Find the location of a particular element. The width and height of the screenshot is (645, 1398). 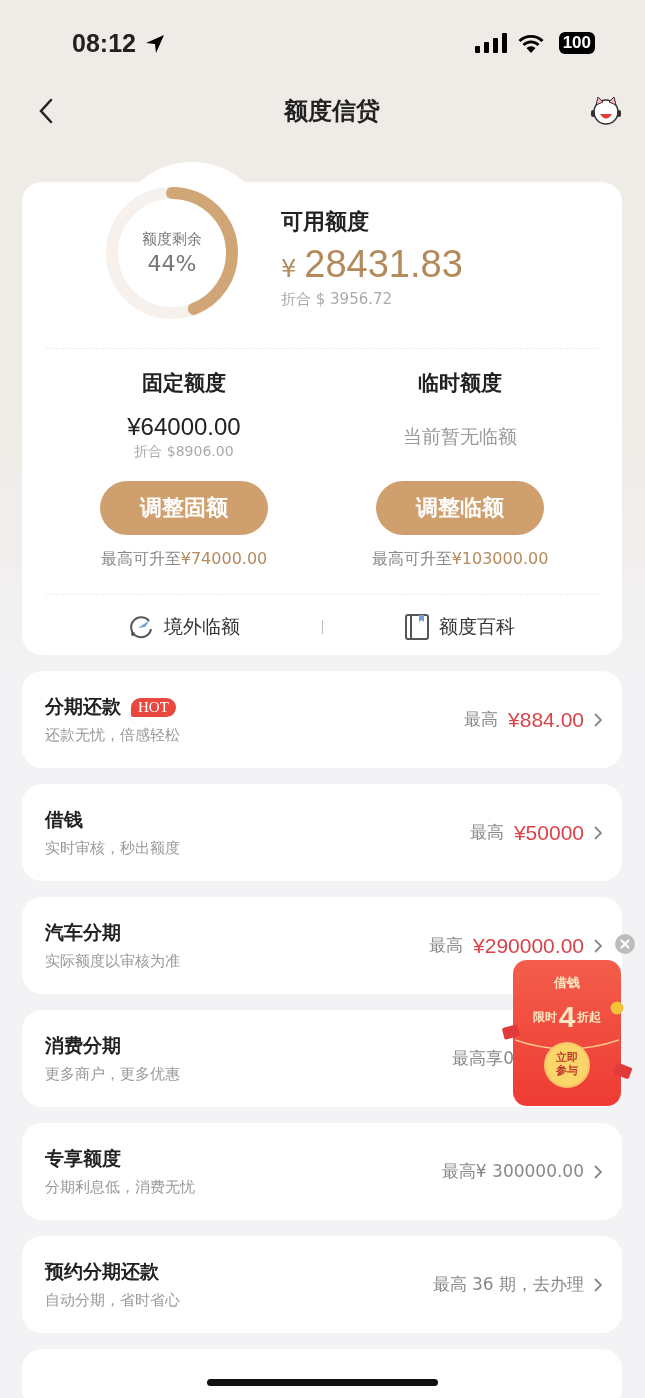

cat-mascot-icon is located at coordinates (606, 111).